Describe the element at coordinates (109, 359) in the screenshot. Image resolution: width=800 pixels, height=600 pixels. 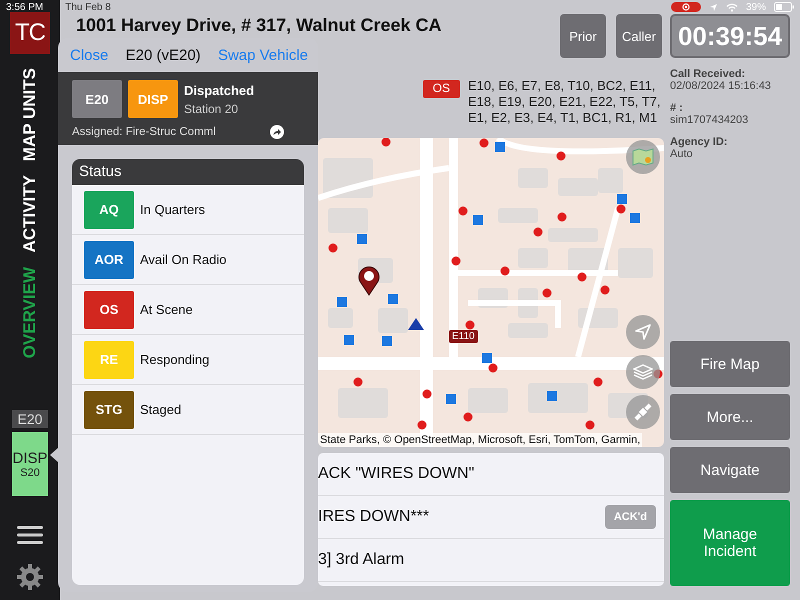
I see `status-code-tile: RE` at that location.